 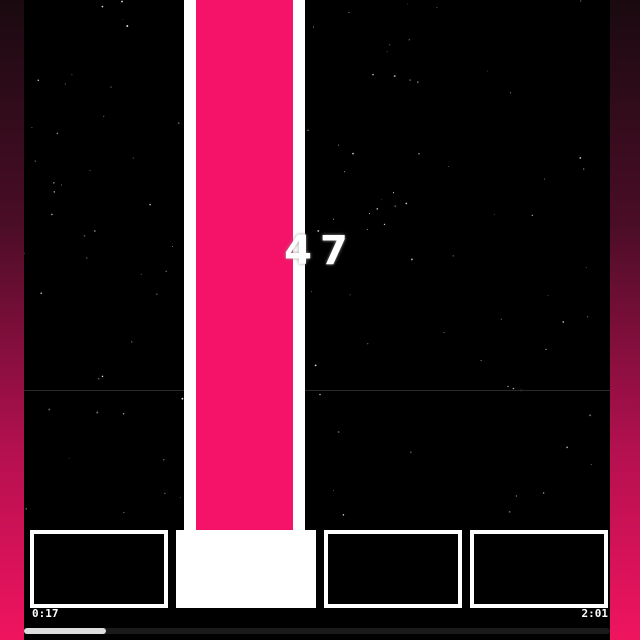 I want to click on lane-4-tile, so click(x=539, y=569).